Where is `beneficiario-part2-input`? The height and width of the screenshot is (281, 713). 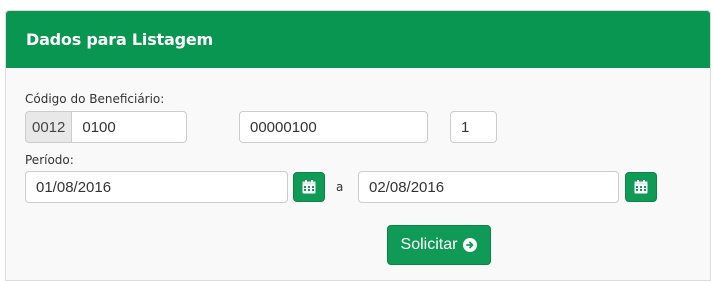
beneficiario-part2-input is located at coordinates (333, 127).